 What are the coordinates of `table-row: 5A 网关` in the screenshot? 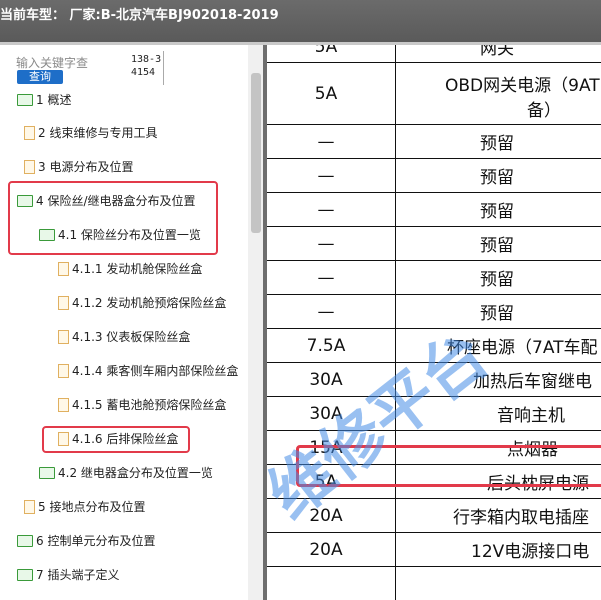 It's located at (434, 54).